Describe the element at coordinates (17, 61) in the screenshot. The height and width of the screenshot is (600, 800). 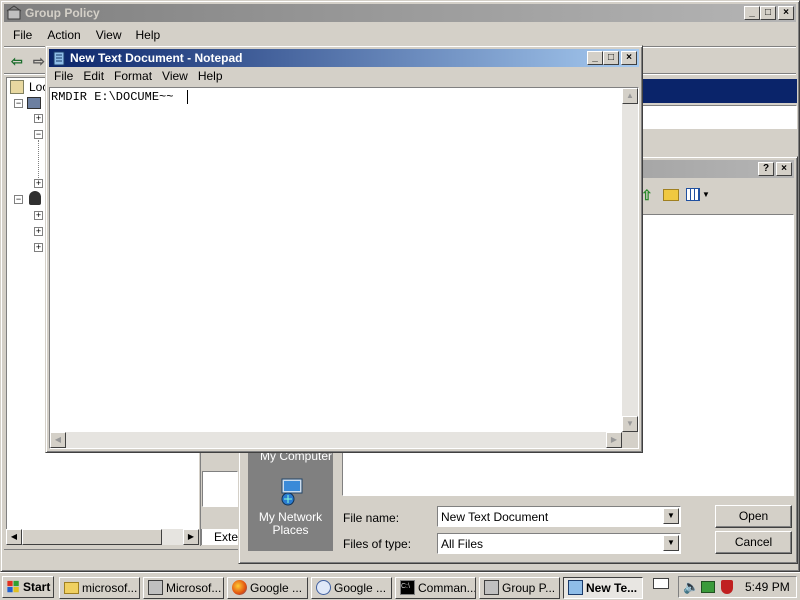
I see `back-icon: ⇦` at that location.